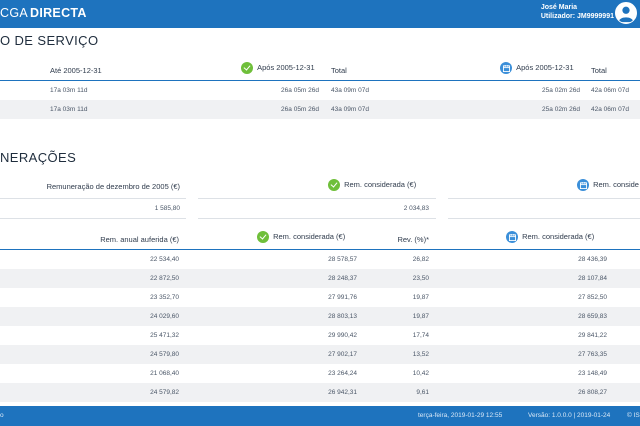 The height and width of the screenshot is (426, 640). I want to click on user-login: Utilizador: JM9999991, so click(577, 16).